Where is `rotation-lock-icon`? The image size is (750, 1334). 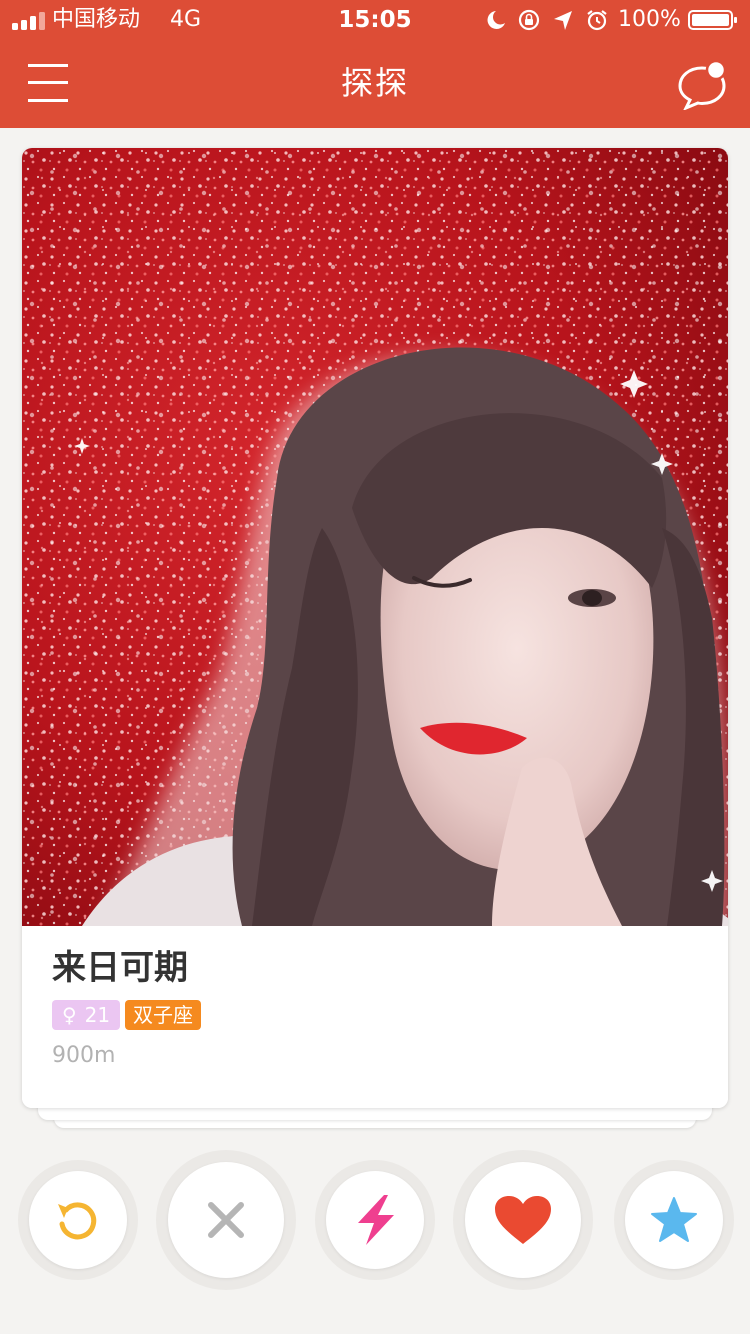 rotation-lock-icon is located at coordinates (529, 20).